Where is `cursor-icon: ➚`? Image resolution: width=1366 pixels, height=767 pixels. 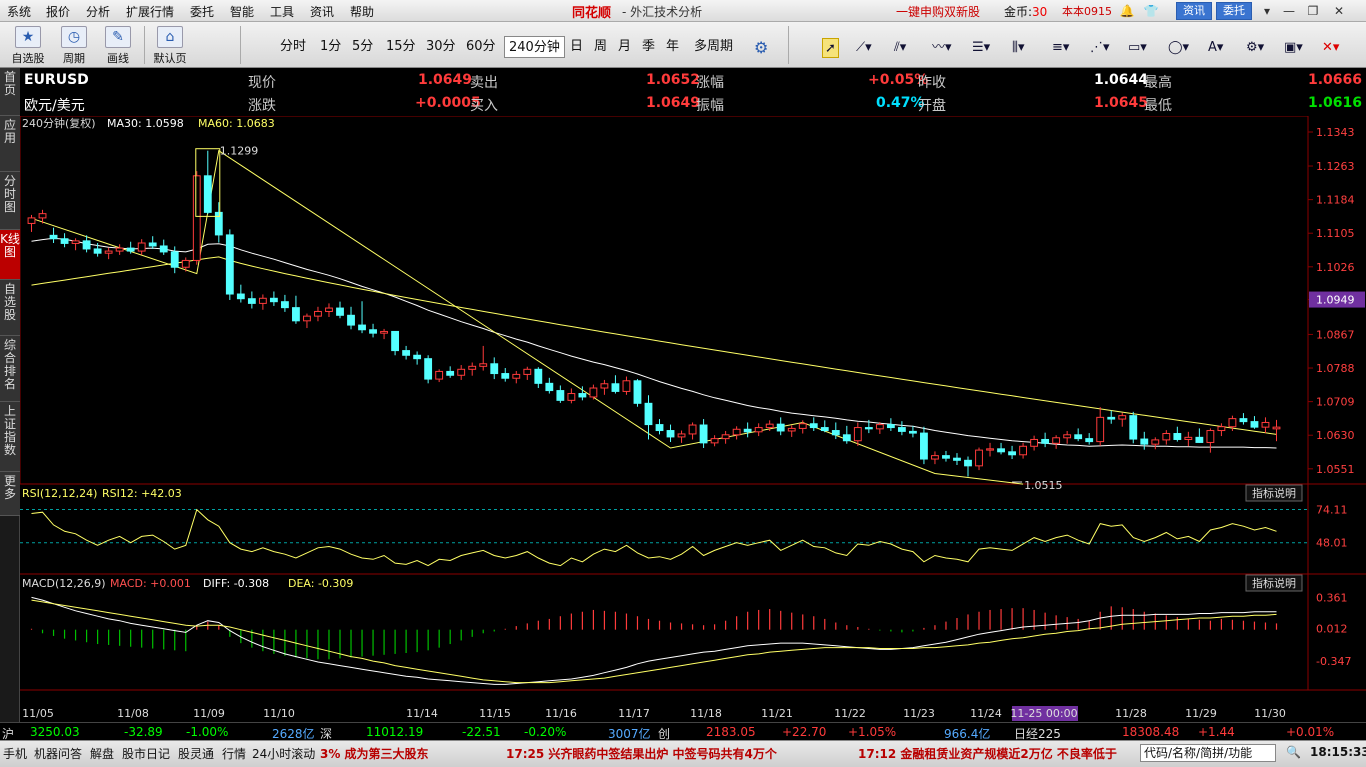
cursor-icon: ➚ is located at coordinates (830, 48).